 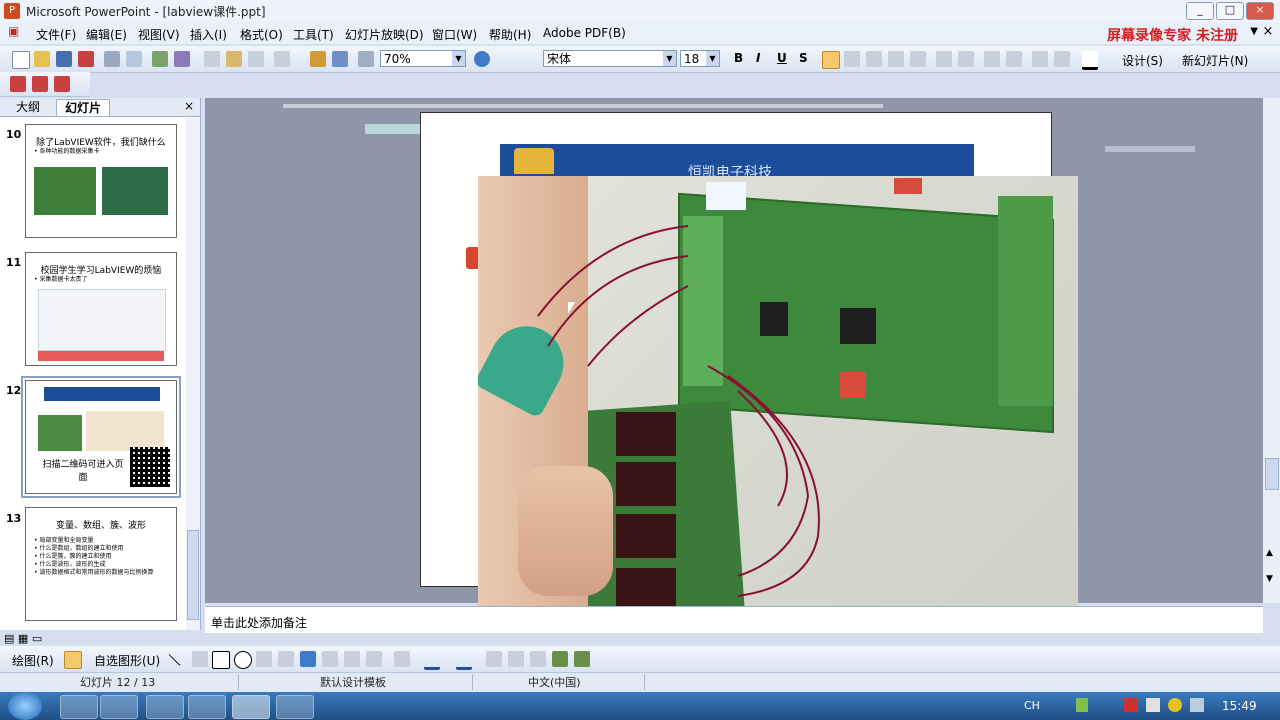 I want to click on picture-icon, so click(x=374, y=659).